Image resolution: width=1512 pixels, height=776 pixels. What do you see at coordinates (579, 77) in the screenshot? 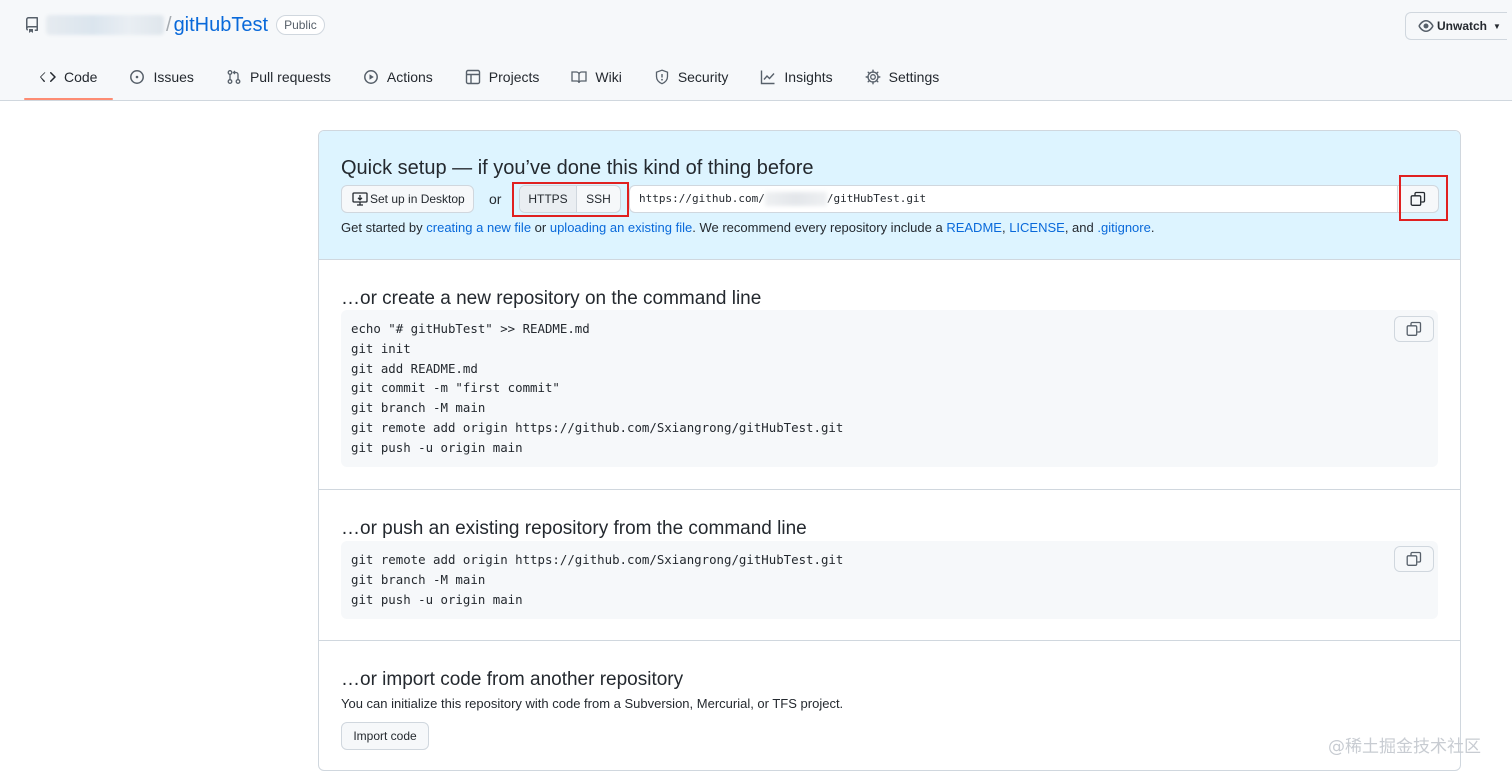
I see `book-icon` at bounding box center [579, 77].